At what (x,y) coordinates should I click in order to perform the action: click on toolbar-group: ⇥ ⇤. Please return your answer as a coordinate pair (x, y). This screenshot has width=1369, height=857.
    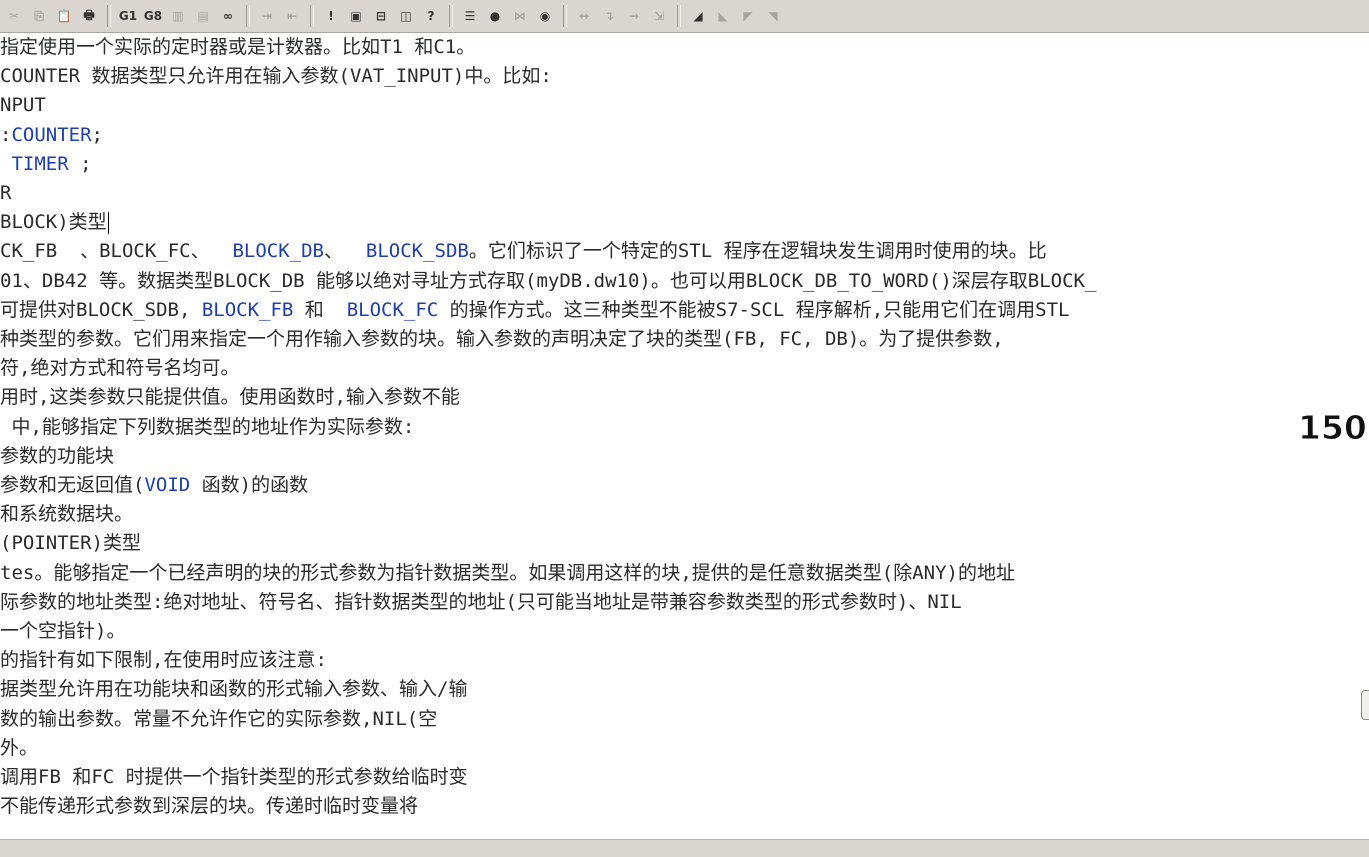
    Looking at the image, I should click on (280, 16).